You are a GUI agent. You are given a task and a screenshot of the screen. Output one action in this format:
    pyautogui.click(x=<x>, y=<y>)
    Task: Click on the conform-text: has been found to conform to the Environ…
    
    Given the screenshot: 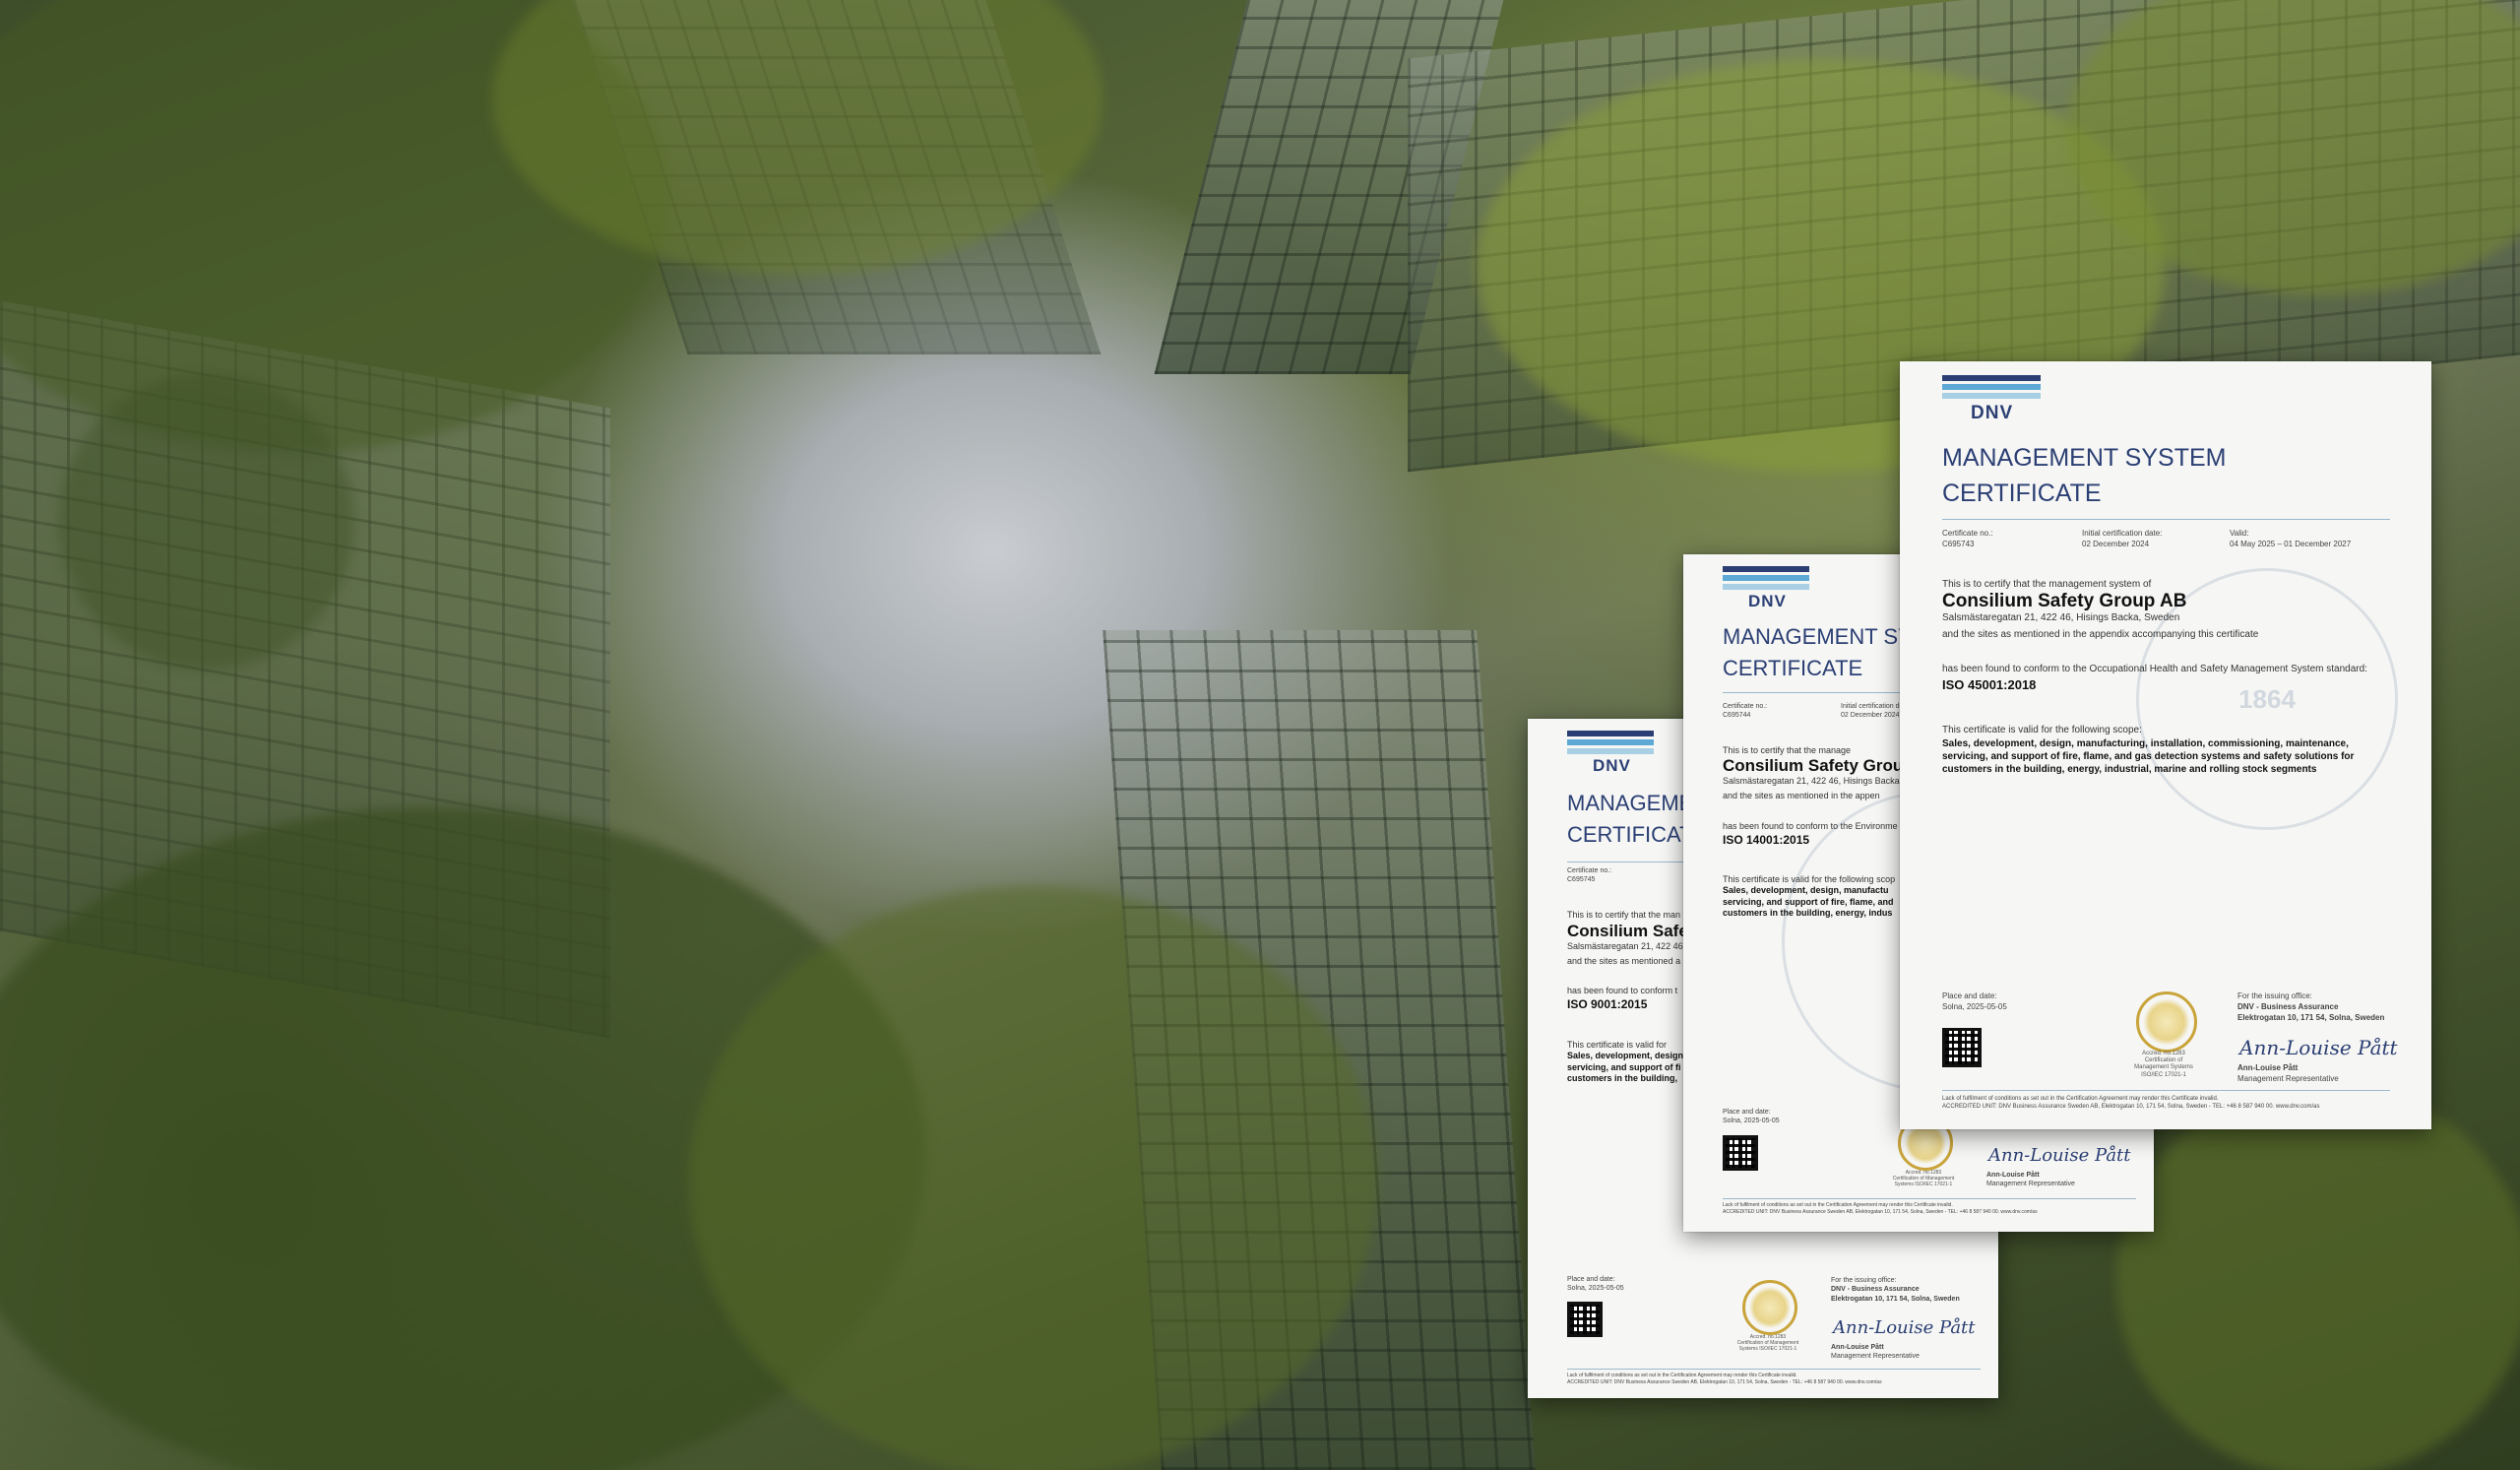 What is the action you would take?
    pyautogui.click(x=1810, y=826)
    